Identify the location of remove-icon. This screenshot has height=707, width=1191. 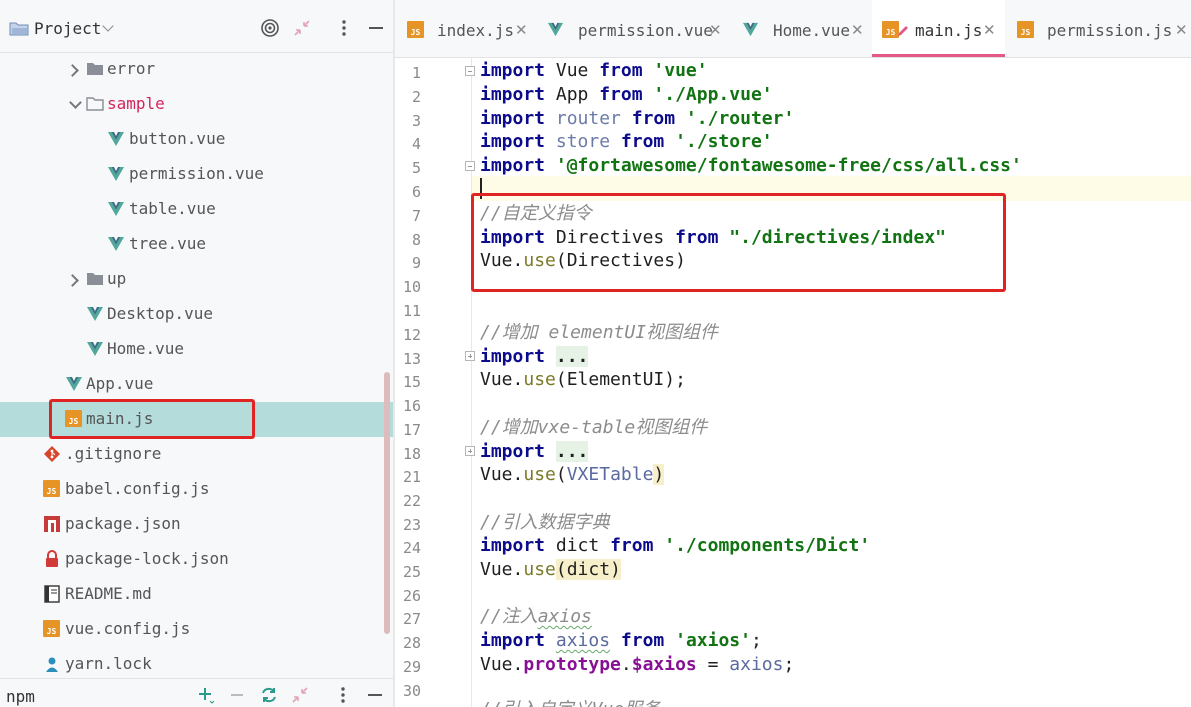
(237, 695).